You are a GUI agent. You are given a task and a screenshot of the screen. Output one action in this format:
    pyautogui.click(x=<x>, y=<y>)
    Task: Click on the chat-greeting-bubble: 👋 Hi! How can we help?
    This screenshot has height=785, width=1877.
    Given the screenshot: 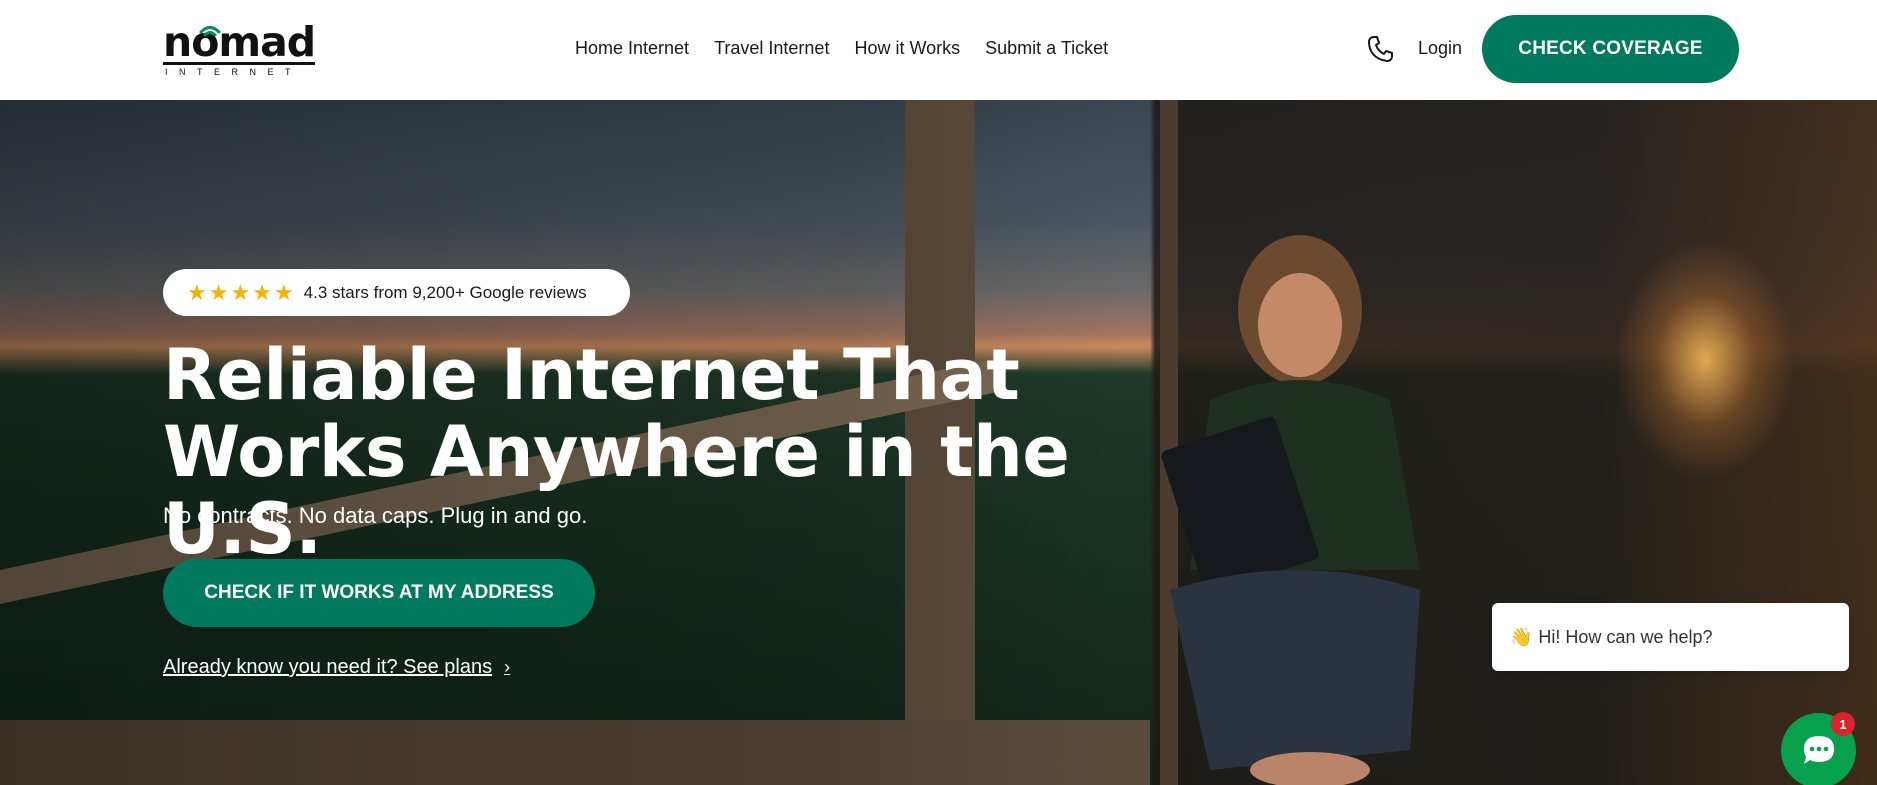 What is the action you would take?
    pyautogui.click(x=1670, y=637)
    